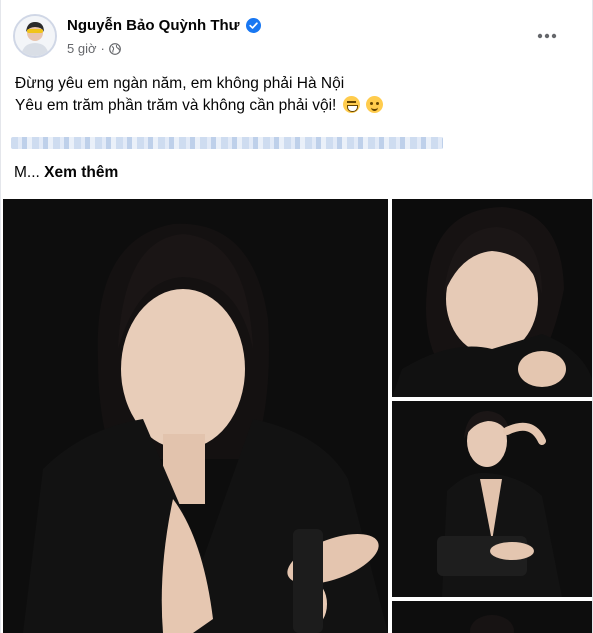 This screenshot has width=593, height=633. Describe the element at coordinates (153, 25) in the screenshot. I see `author-name: Nguyễn Bảo Quỳnh Thư` at that location.